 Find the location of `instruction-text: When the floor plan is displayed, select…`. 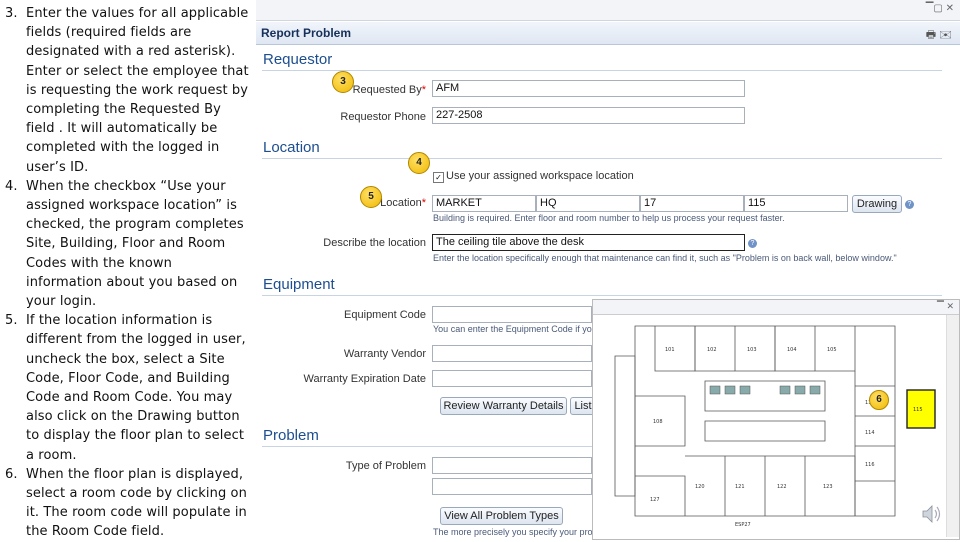

instruction-text: When the floor plan is displayed, select… is located at coordinates (136, 503).